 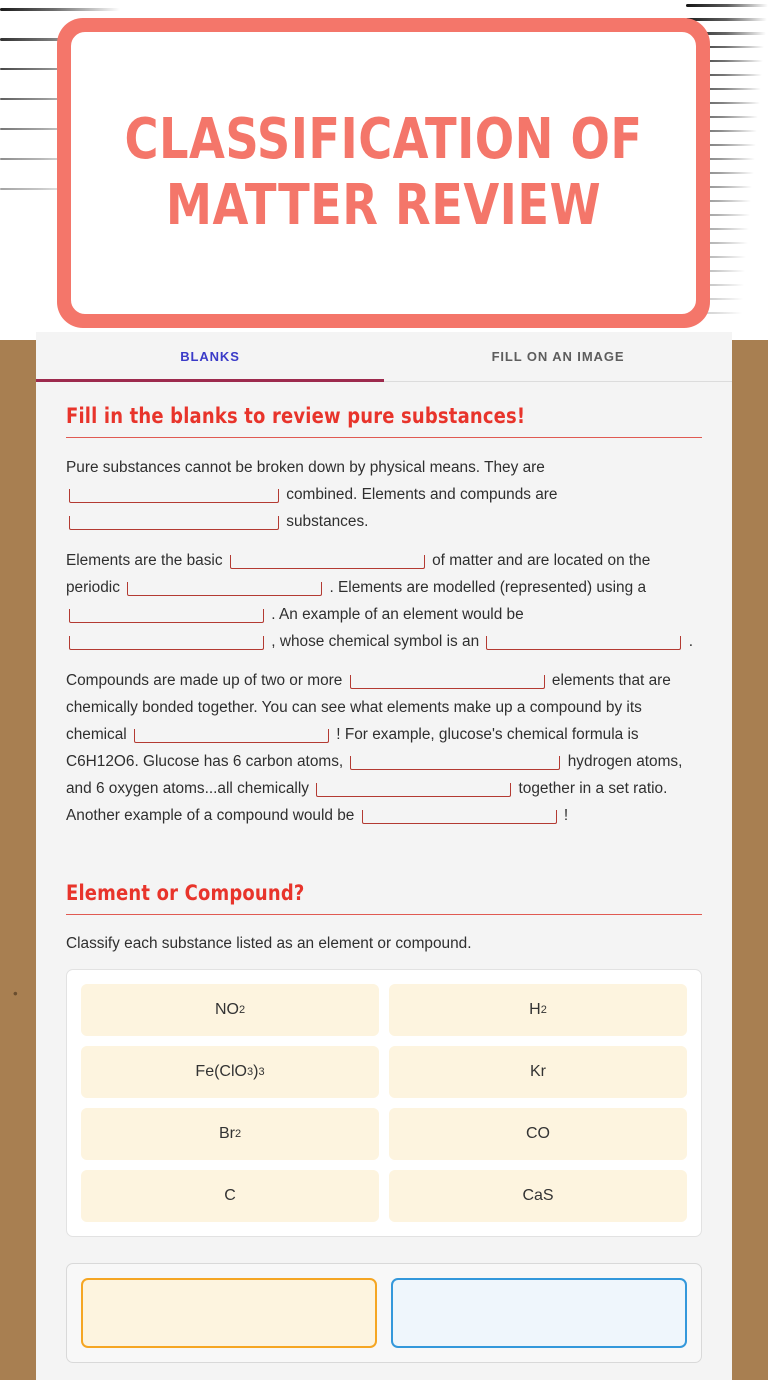 I want to click on tab-fill-on-an-image-label: FILL ON AN IMAGE, so click(x=558, y=356).